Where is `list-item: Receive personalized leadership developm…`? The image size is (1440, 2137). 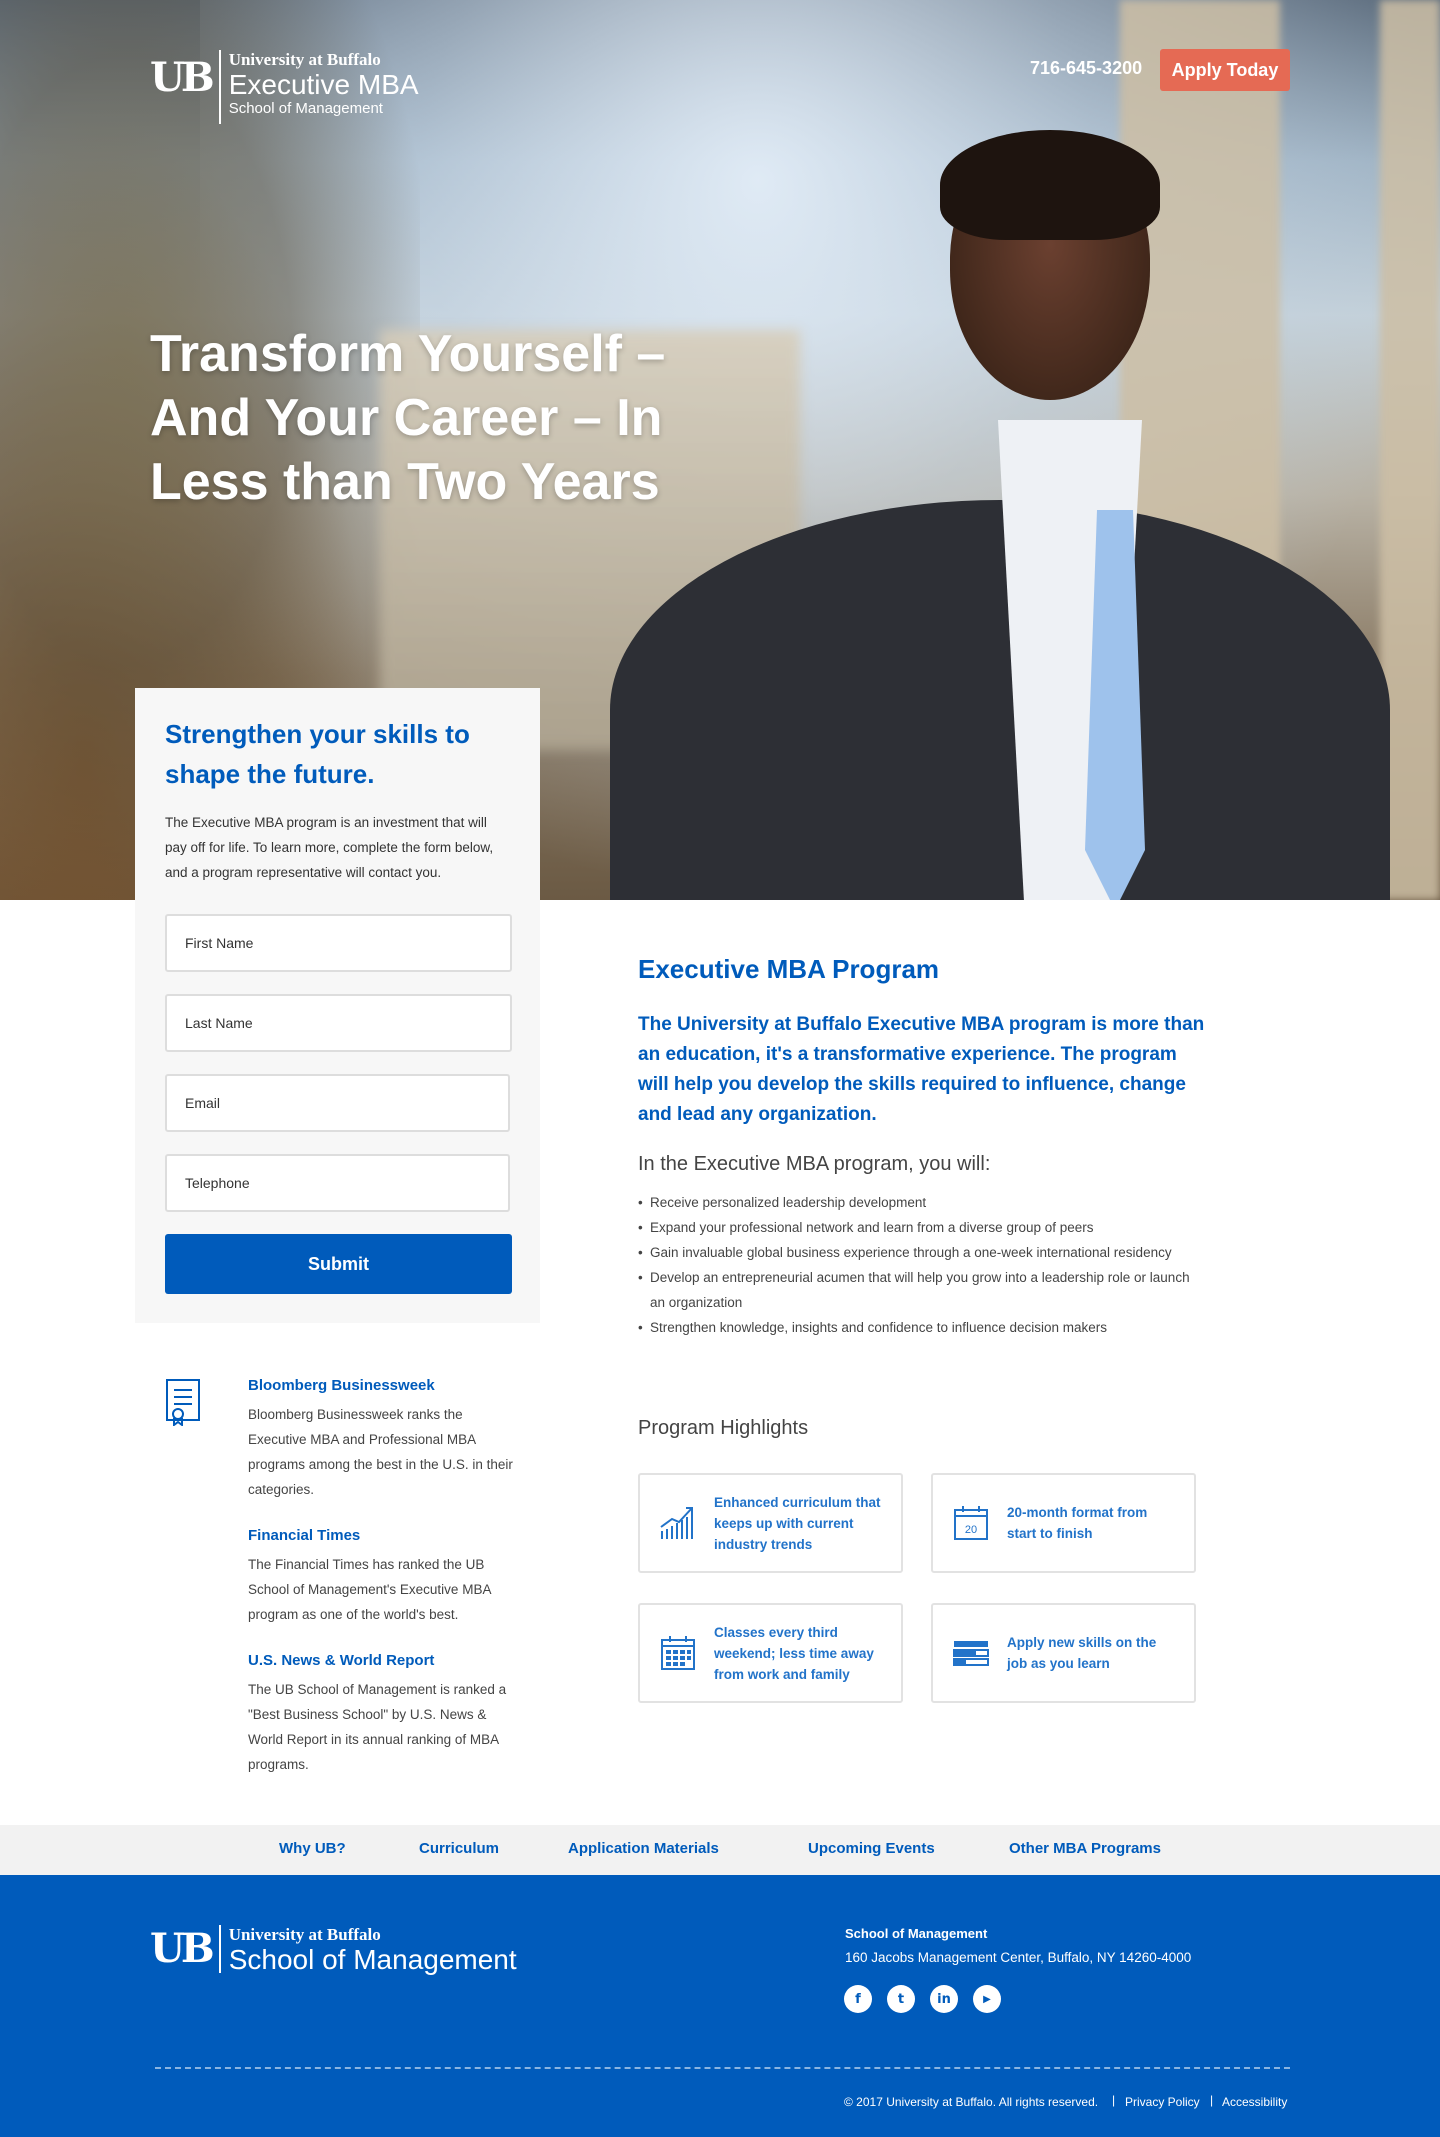 list-item: Receive personalized leadership developm… is located at coordinates (918, 1202).